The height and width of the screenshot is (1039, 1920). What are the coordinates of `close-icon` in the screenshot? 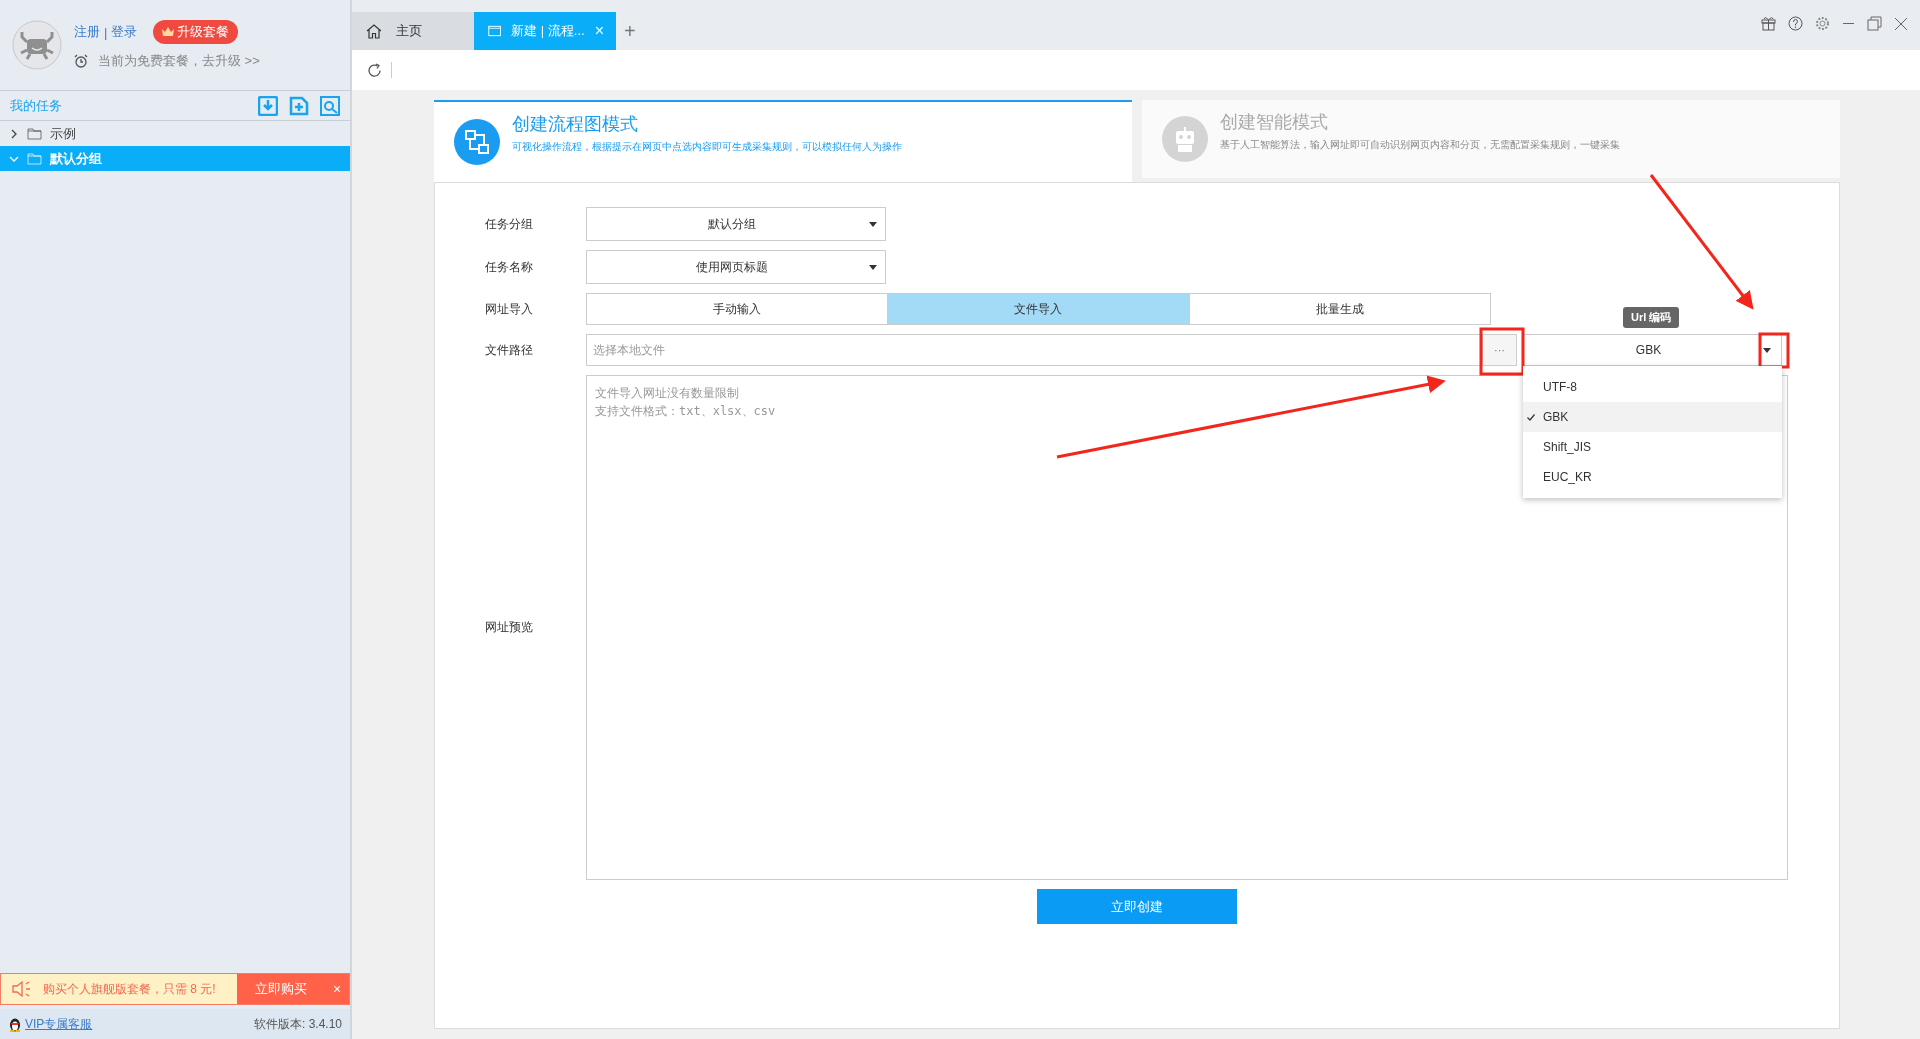 It's located at (1901, 23).